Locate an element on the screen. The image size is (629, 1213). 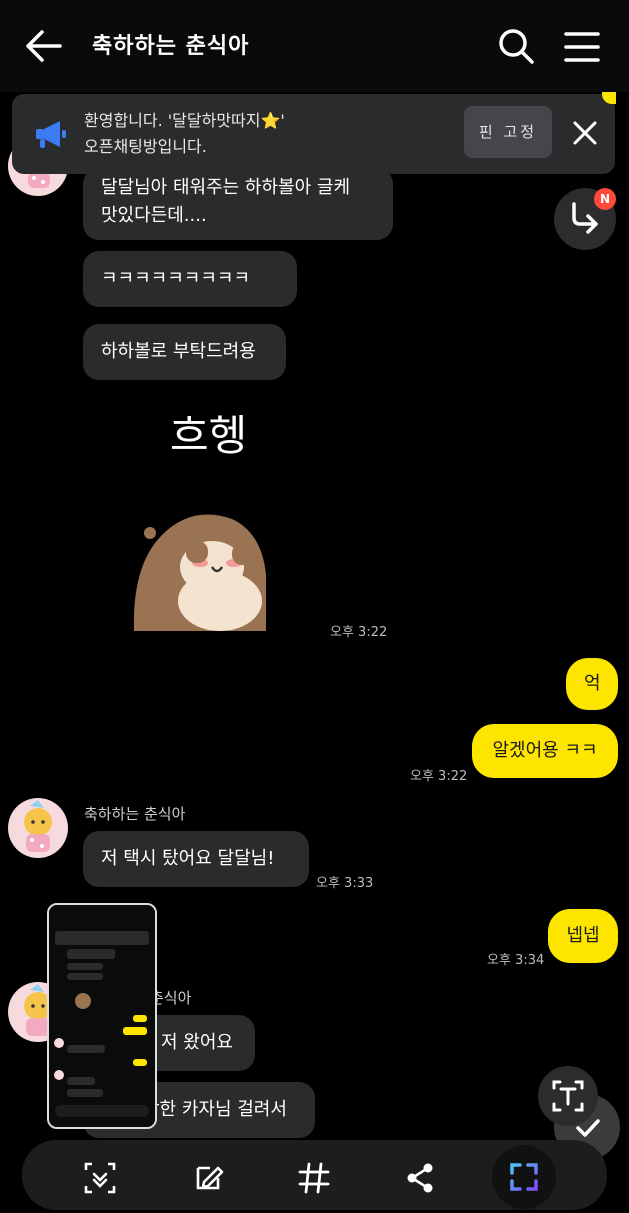
message-text: 억 is located at coordinates (592, 683).